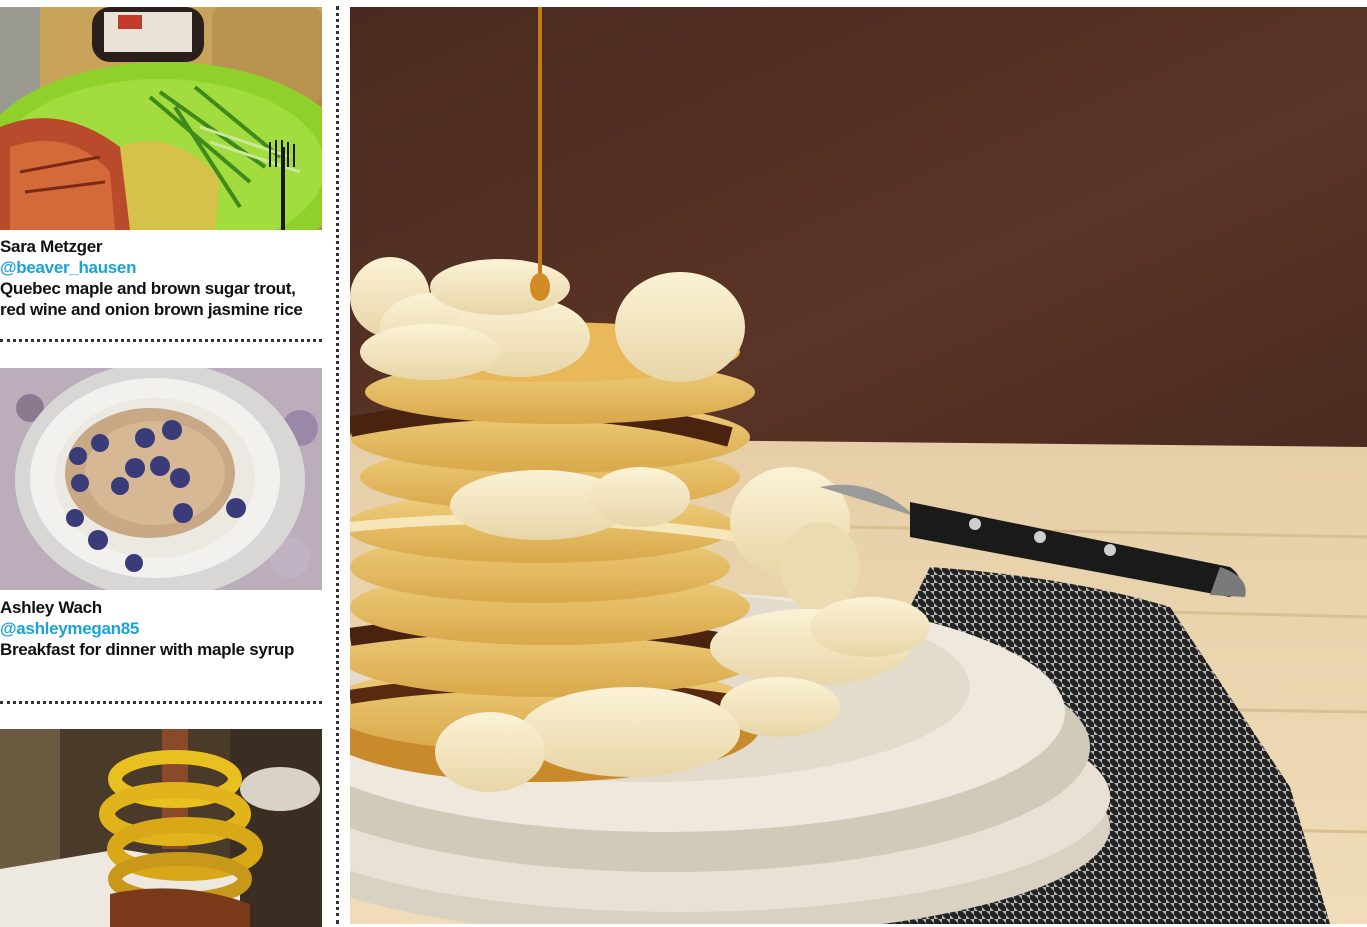 This screenshot has width=1367, height=927. I want to click on post-author-handle-link: @beaver_hausen, so click(162, 267).